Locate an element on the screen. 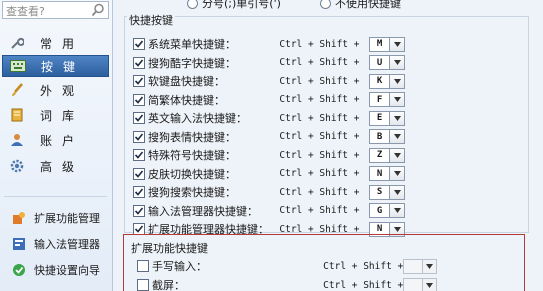 The image size is (543, 291). gear-icon is located at coordinates (17, 166).